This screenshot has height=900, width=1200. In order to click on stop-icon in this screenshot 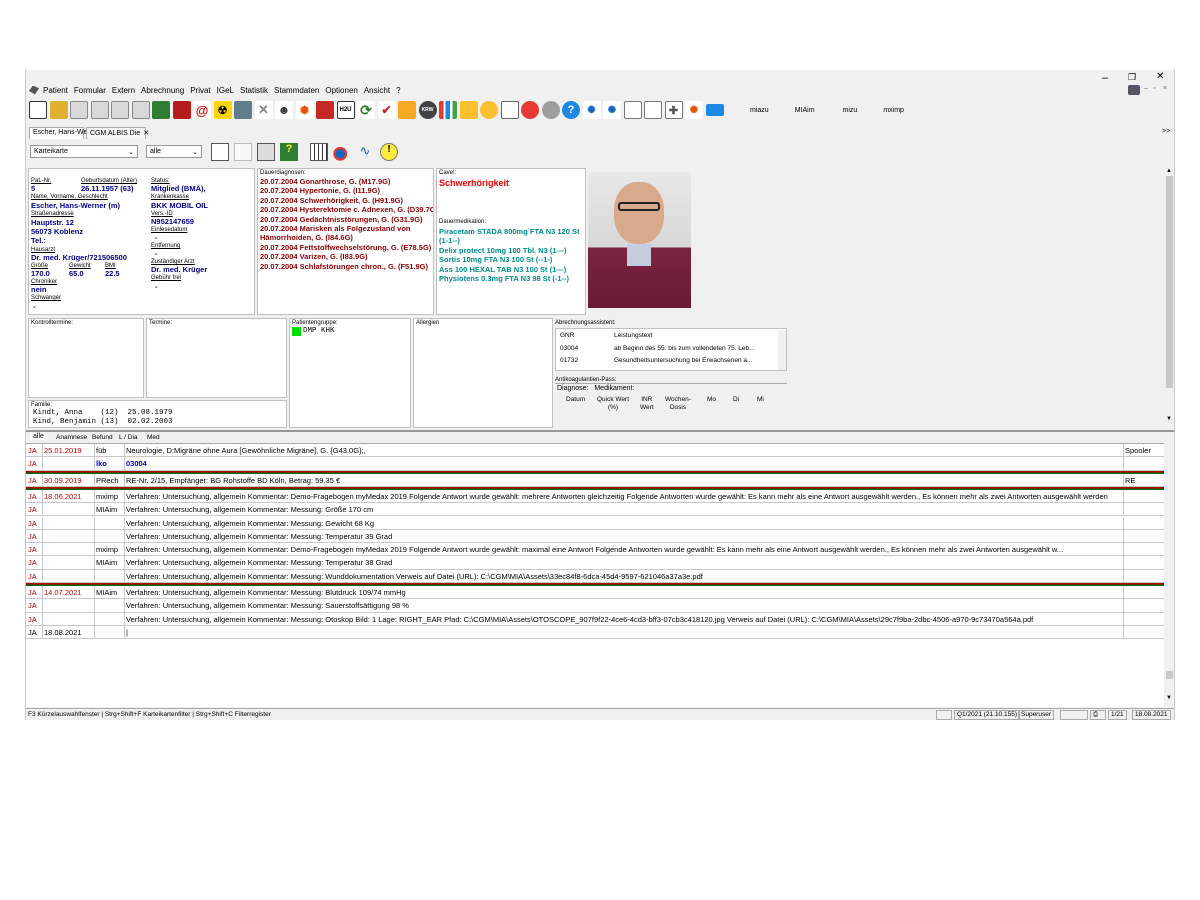, I will do `click(530, 110)`.